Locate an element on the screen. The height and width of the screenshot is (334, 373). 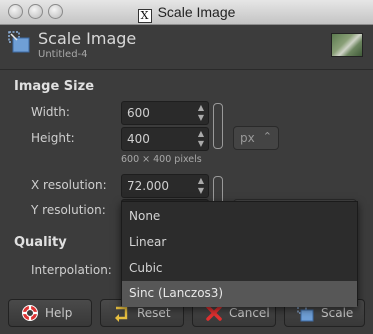
height-value: 400 is located at coordinates (138, 139).